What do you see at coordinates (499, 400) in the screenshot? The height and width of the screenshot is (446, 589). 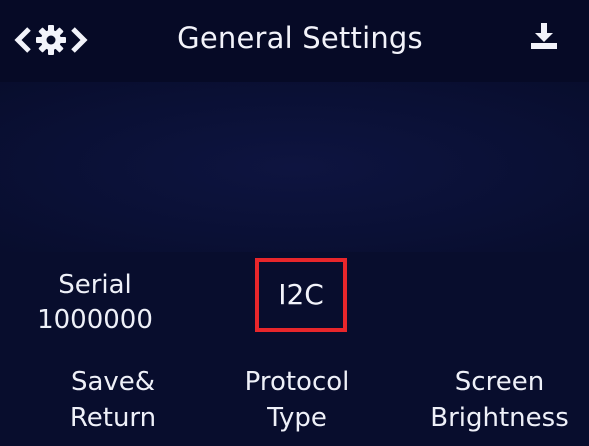 I see `screen-brightness-button: Screen Brightness` at bounding box center [499, 400].